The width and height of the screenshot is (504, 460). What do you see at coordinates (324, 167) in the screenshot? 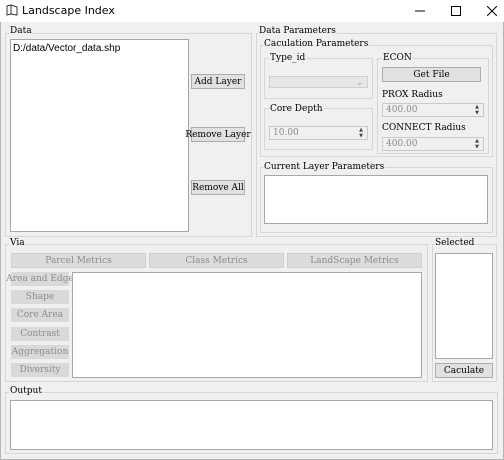
I see `current-layer-parameters-label: Current Layer Parameters` at bounding box center [324, 167].